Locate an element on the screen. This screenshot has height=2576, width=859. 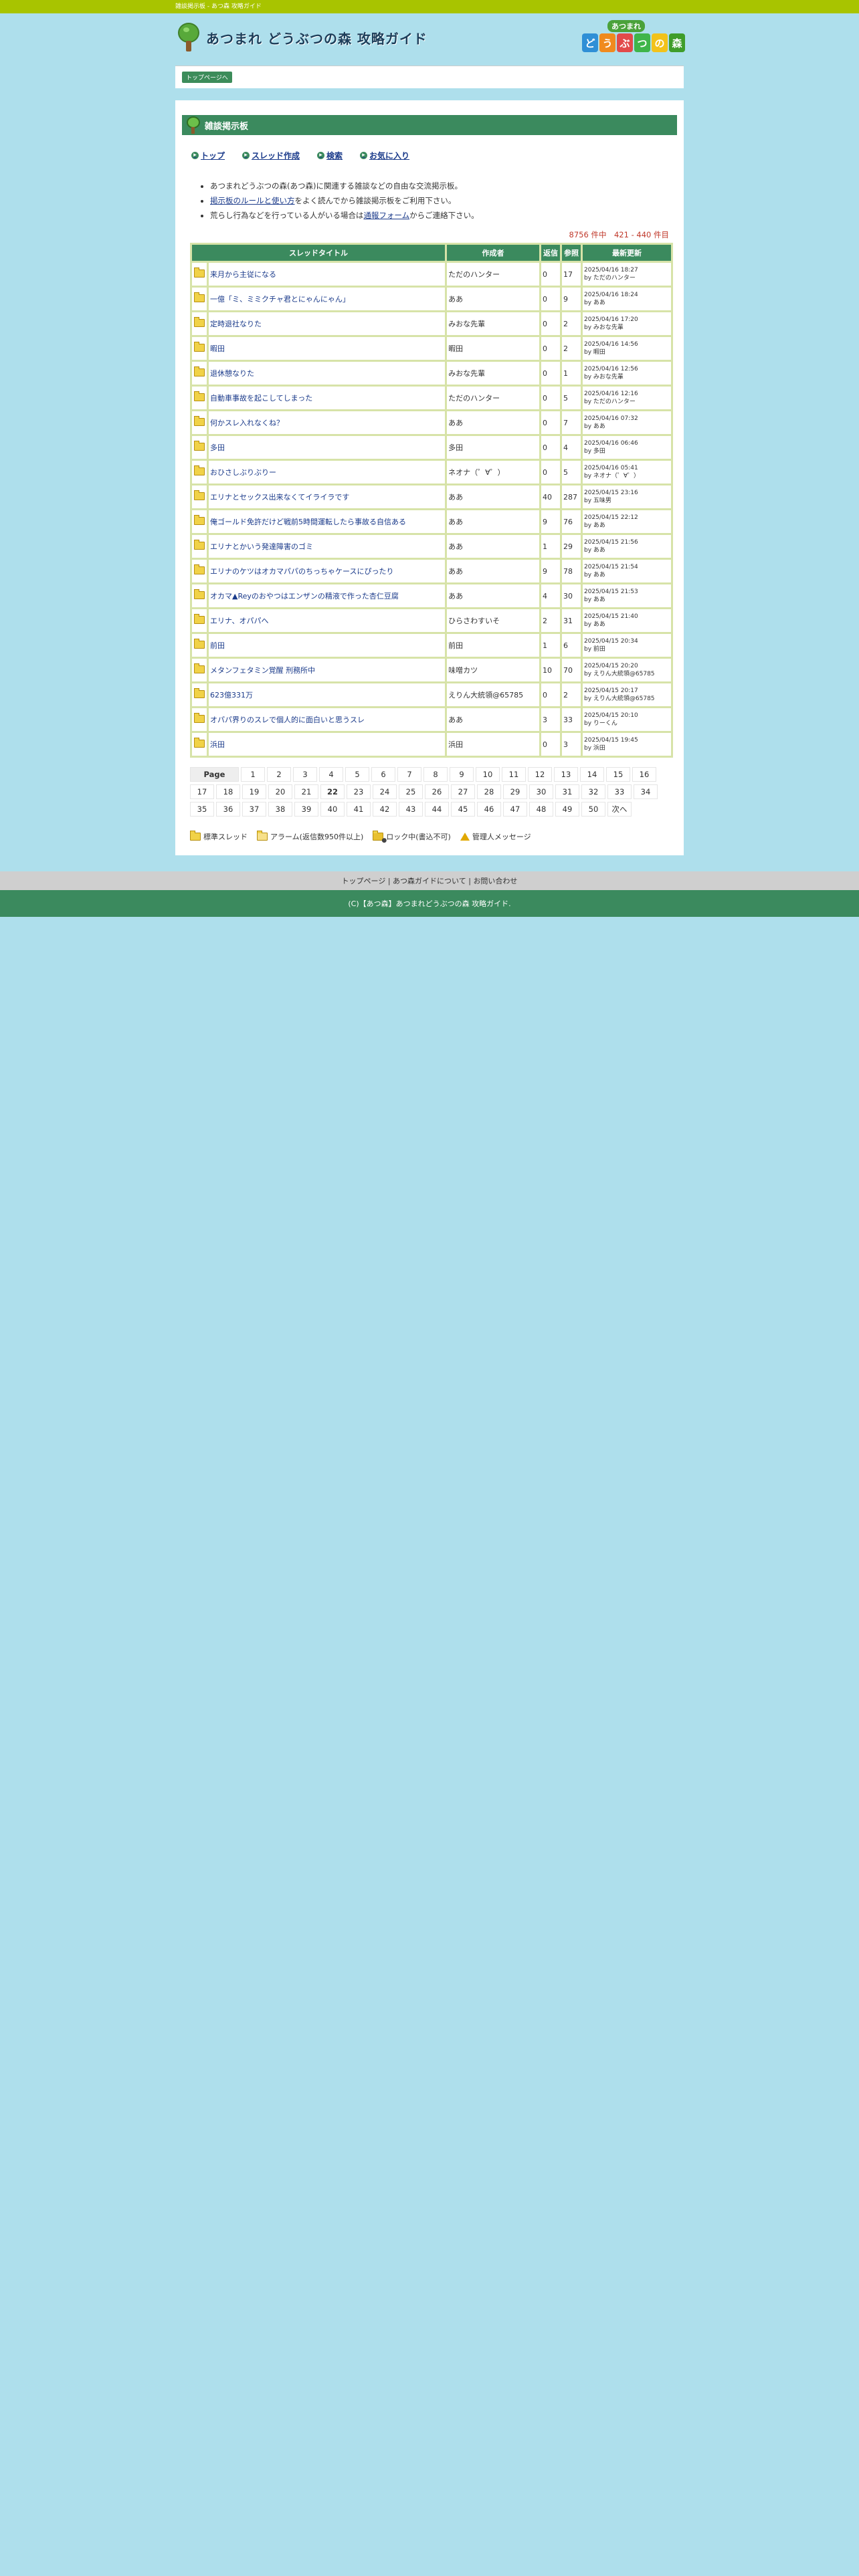
pagination-page-link: 36 is located at coordinates (228, 810).